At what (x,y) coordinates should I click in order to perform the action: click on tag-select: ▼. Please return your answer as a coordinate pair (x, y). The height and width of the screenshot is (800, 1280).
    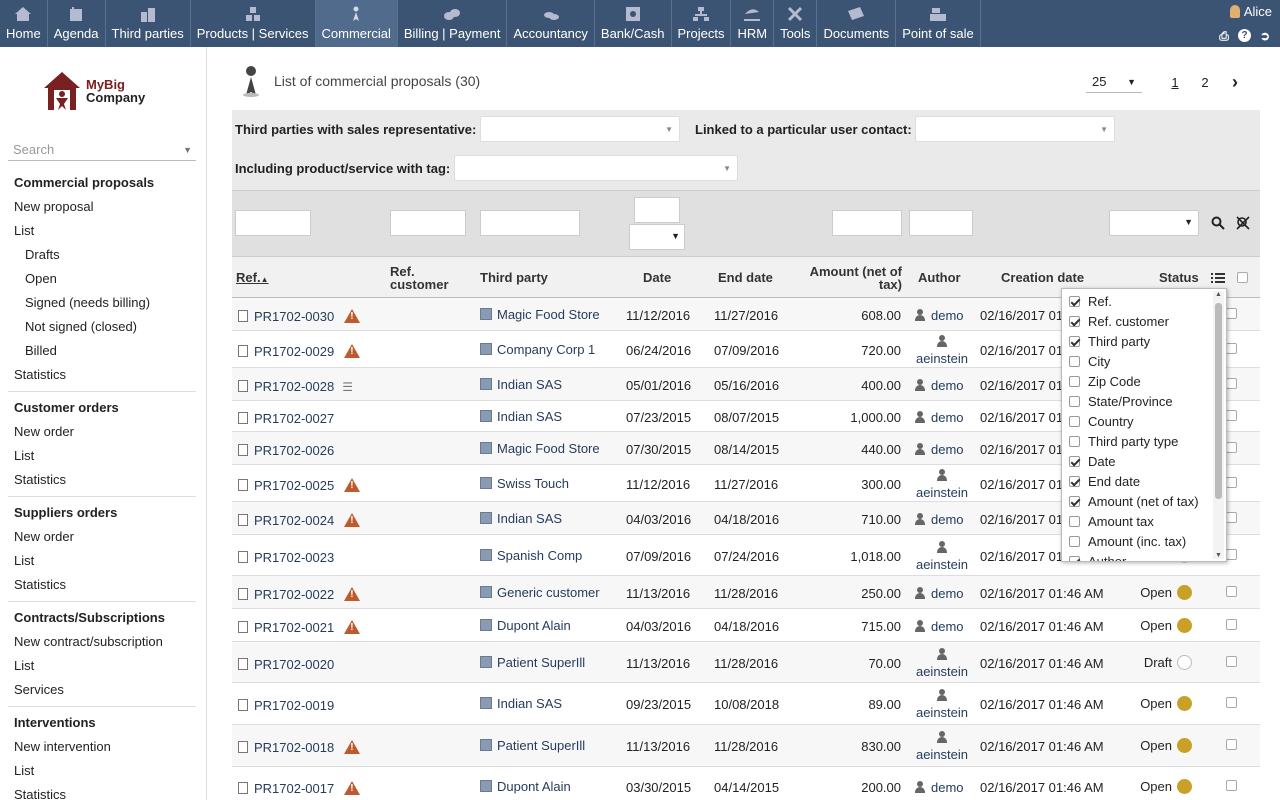
    Looking at the image, I should click on (596, 168).